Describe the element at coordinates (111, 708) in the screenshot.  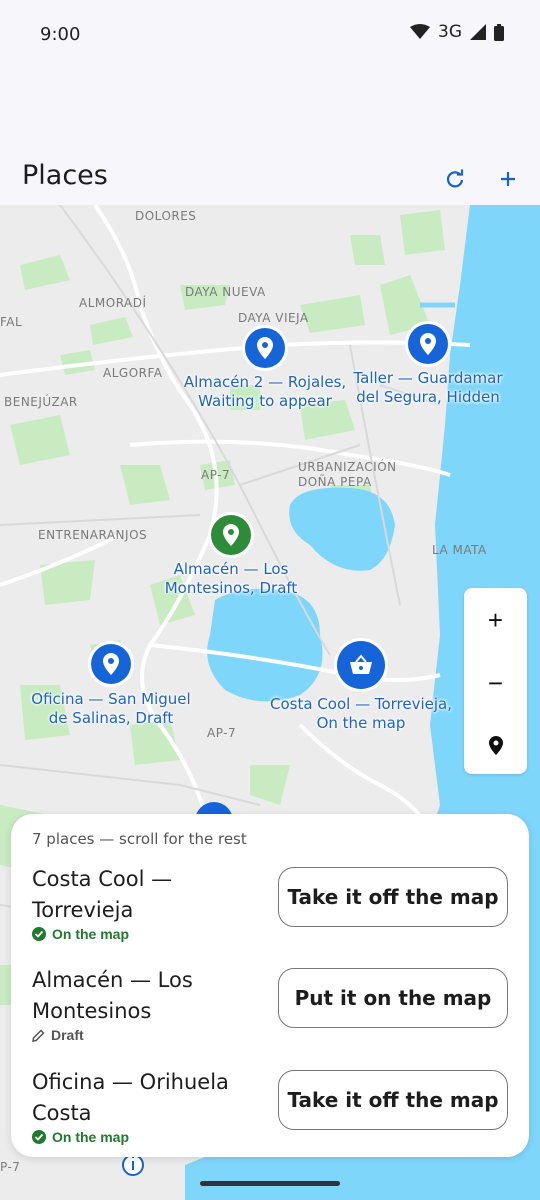
I see `place-label: Oficina — San Miguel de Salinas, Draft` at that location.